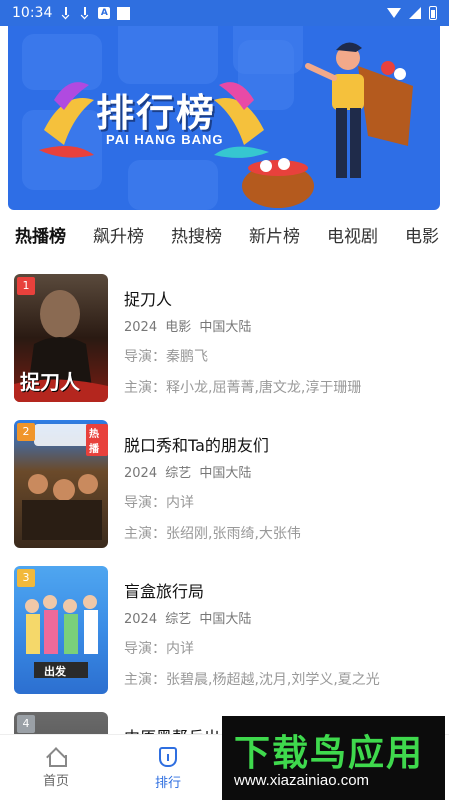 This screenshot has height=800, width=449. Describe the element at coordinates (188, 327) in the screenshot. I see `item-meta: 2024 电影 中国大陆` at that location.